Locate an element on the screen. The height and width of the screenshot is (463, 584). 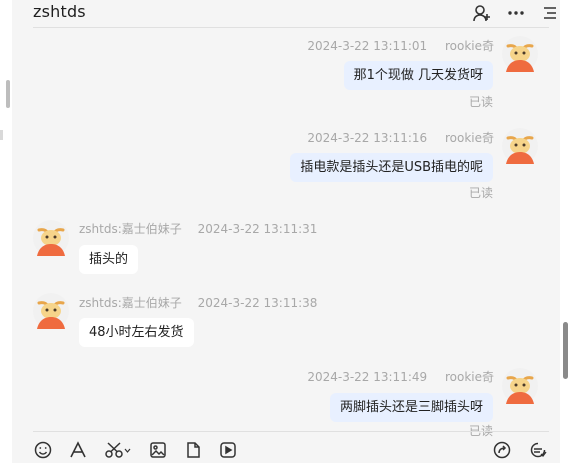
add-contact-icon is located at coordinates (482, 13).